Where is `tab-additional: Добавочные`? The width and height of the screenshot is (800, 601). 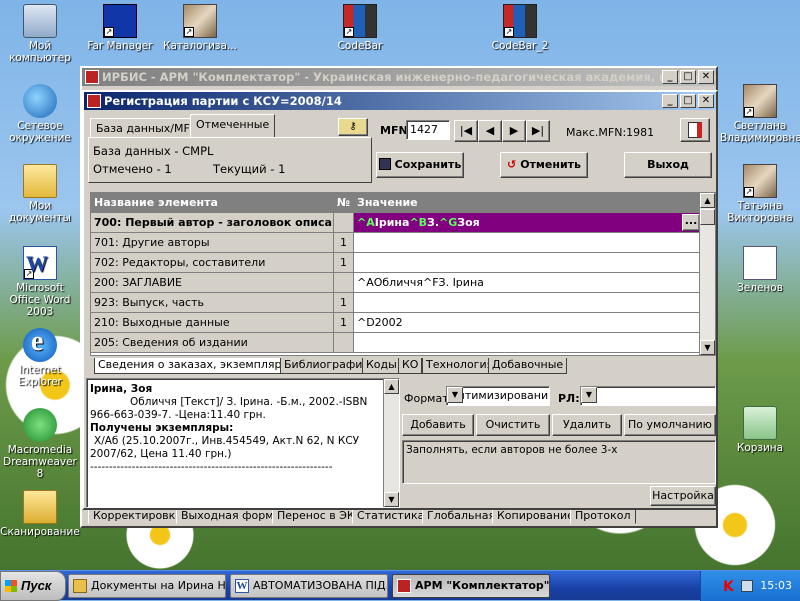
tab-additional: Добавочные is located at coordinates (528, 366).